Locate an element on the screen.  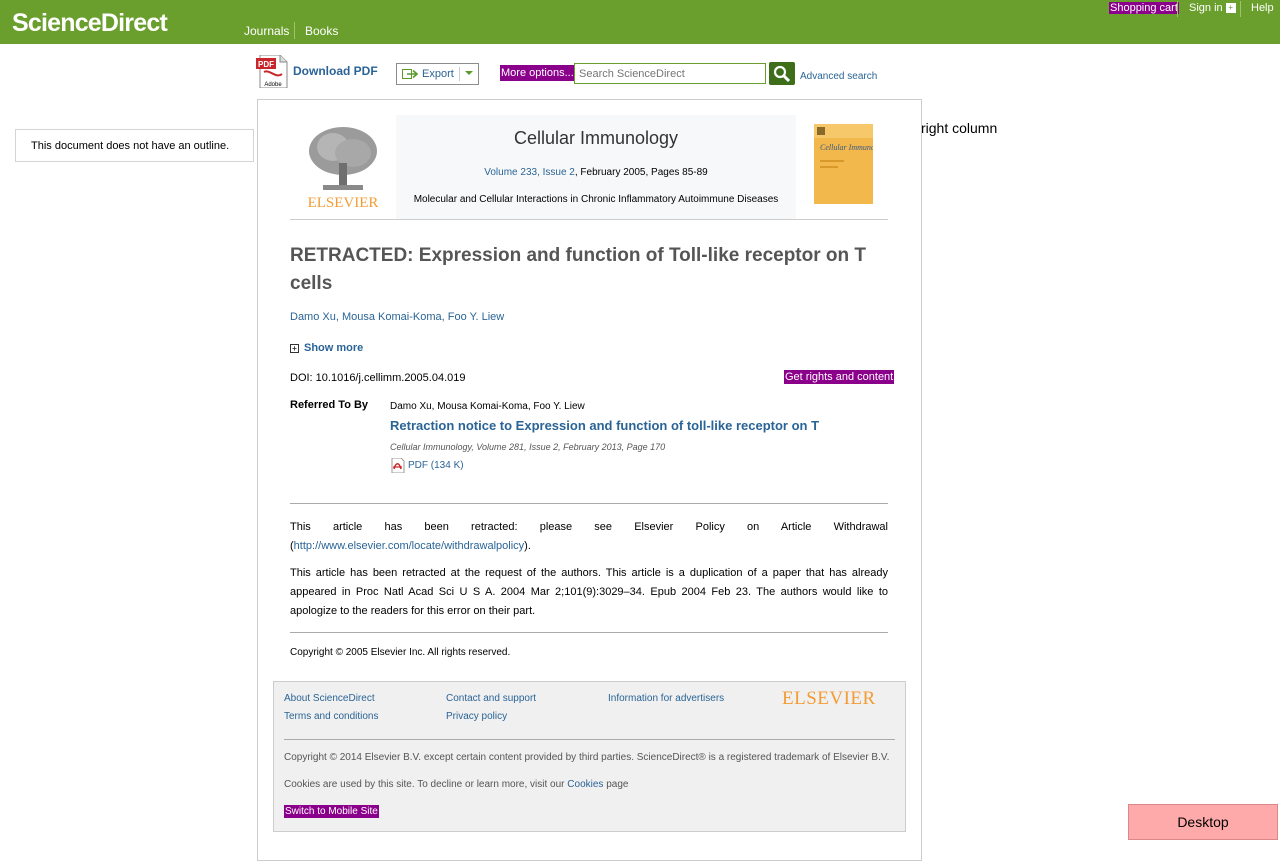
chevron-down-icon is located at coordinates (469, 73).